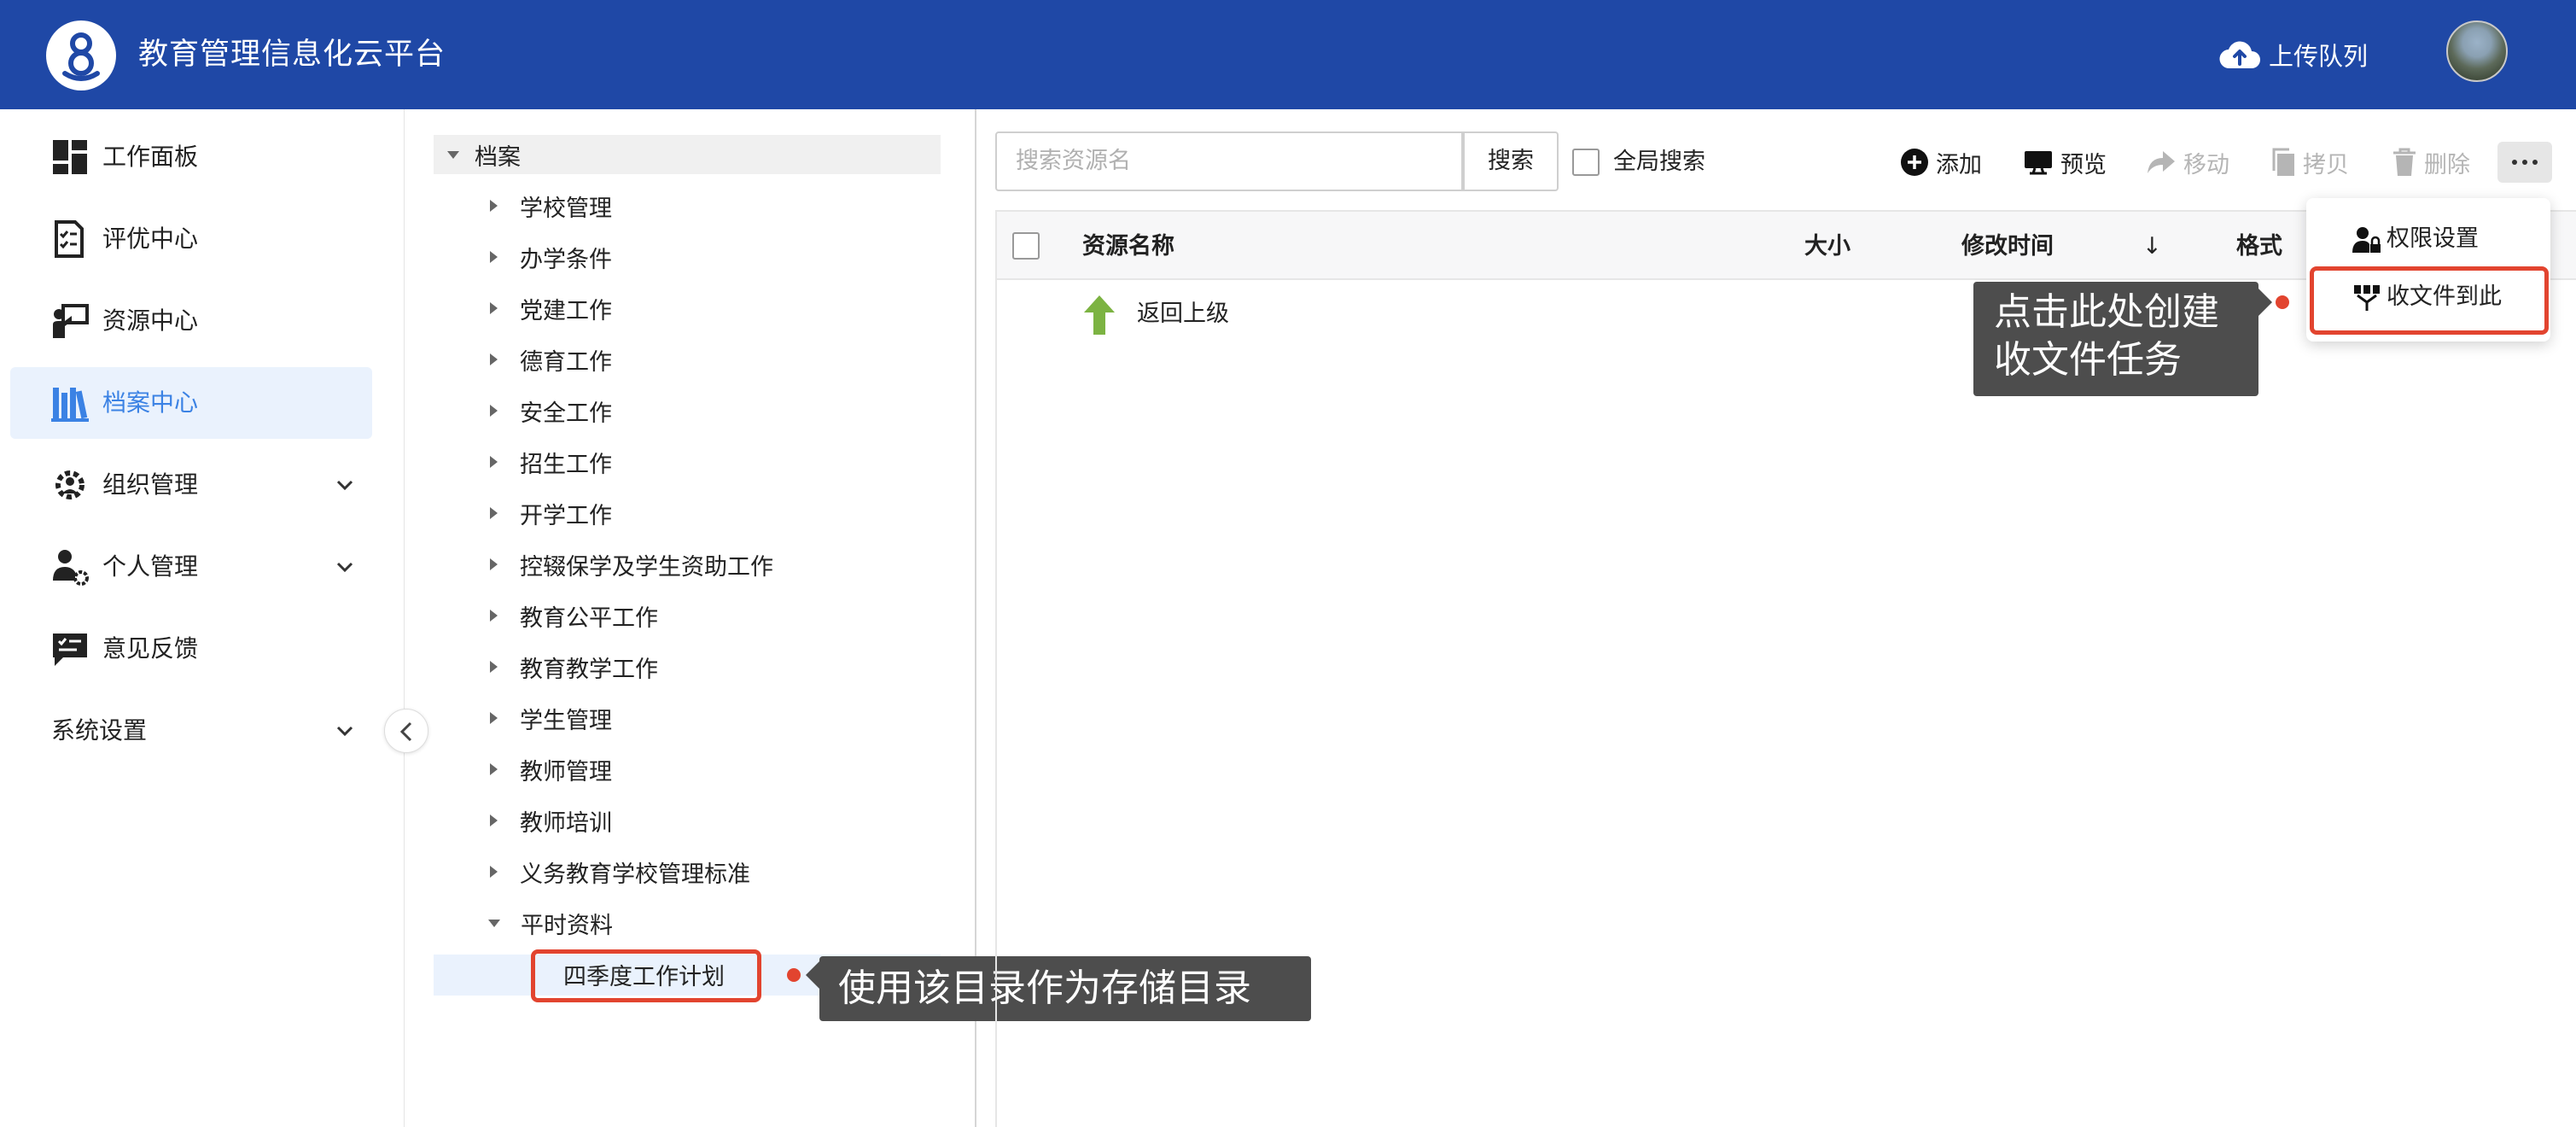  I want to click on column-name: 资源名称, so click(1128, 247).